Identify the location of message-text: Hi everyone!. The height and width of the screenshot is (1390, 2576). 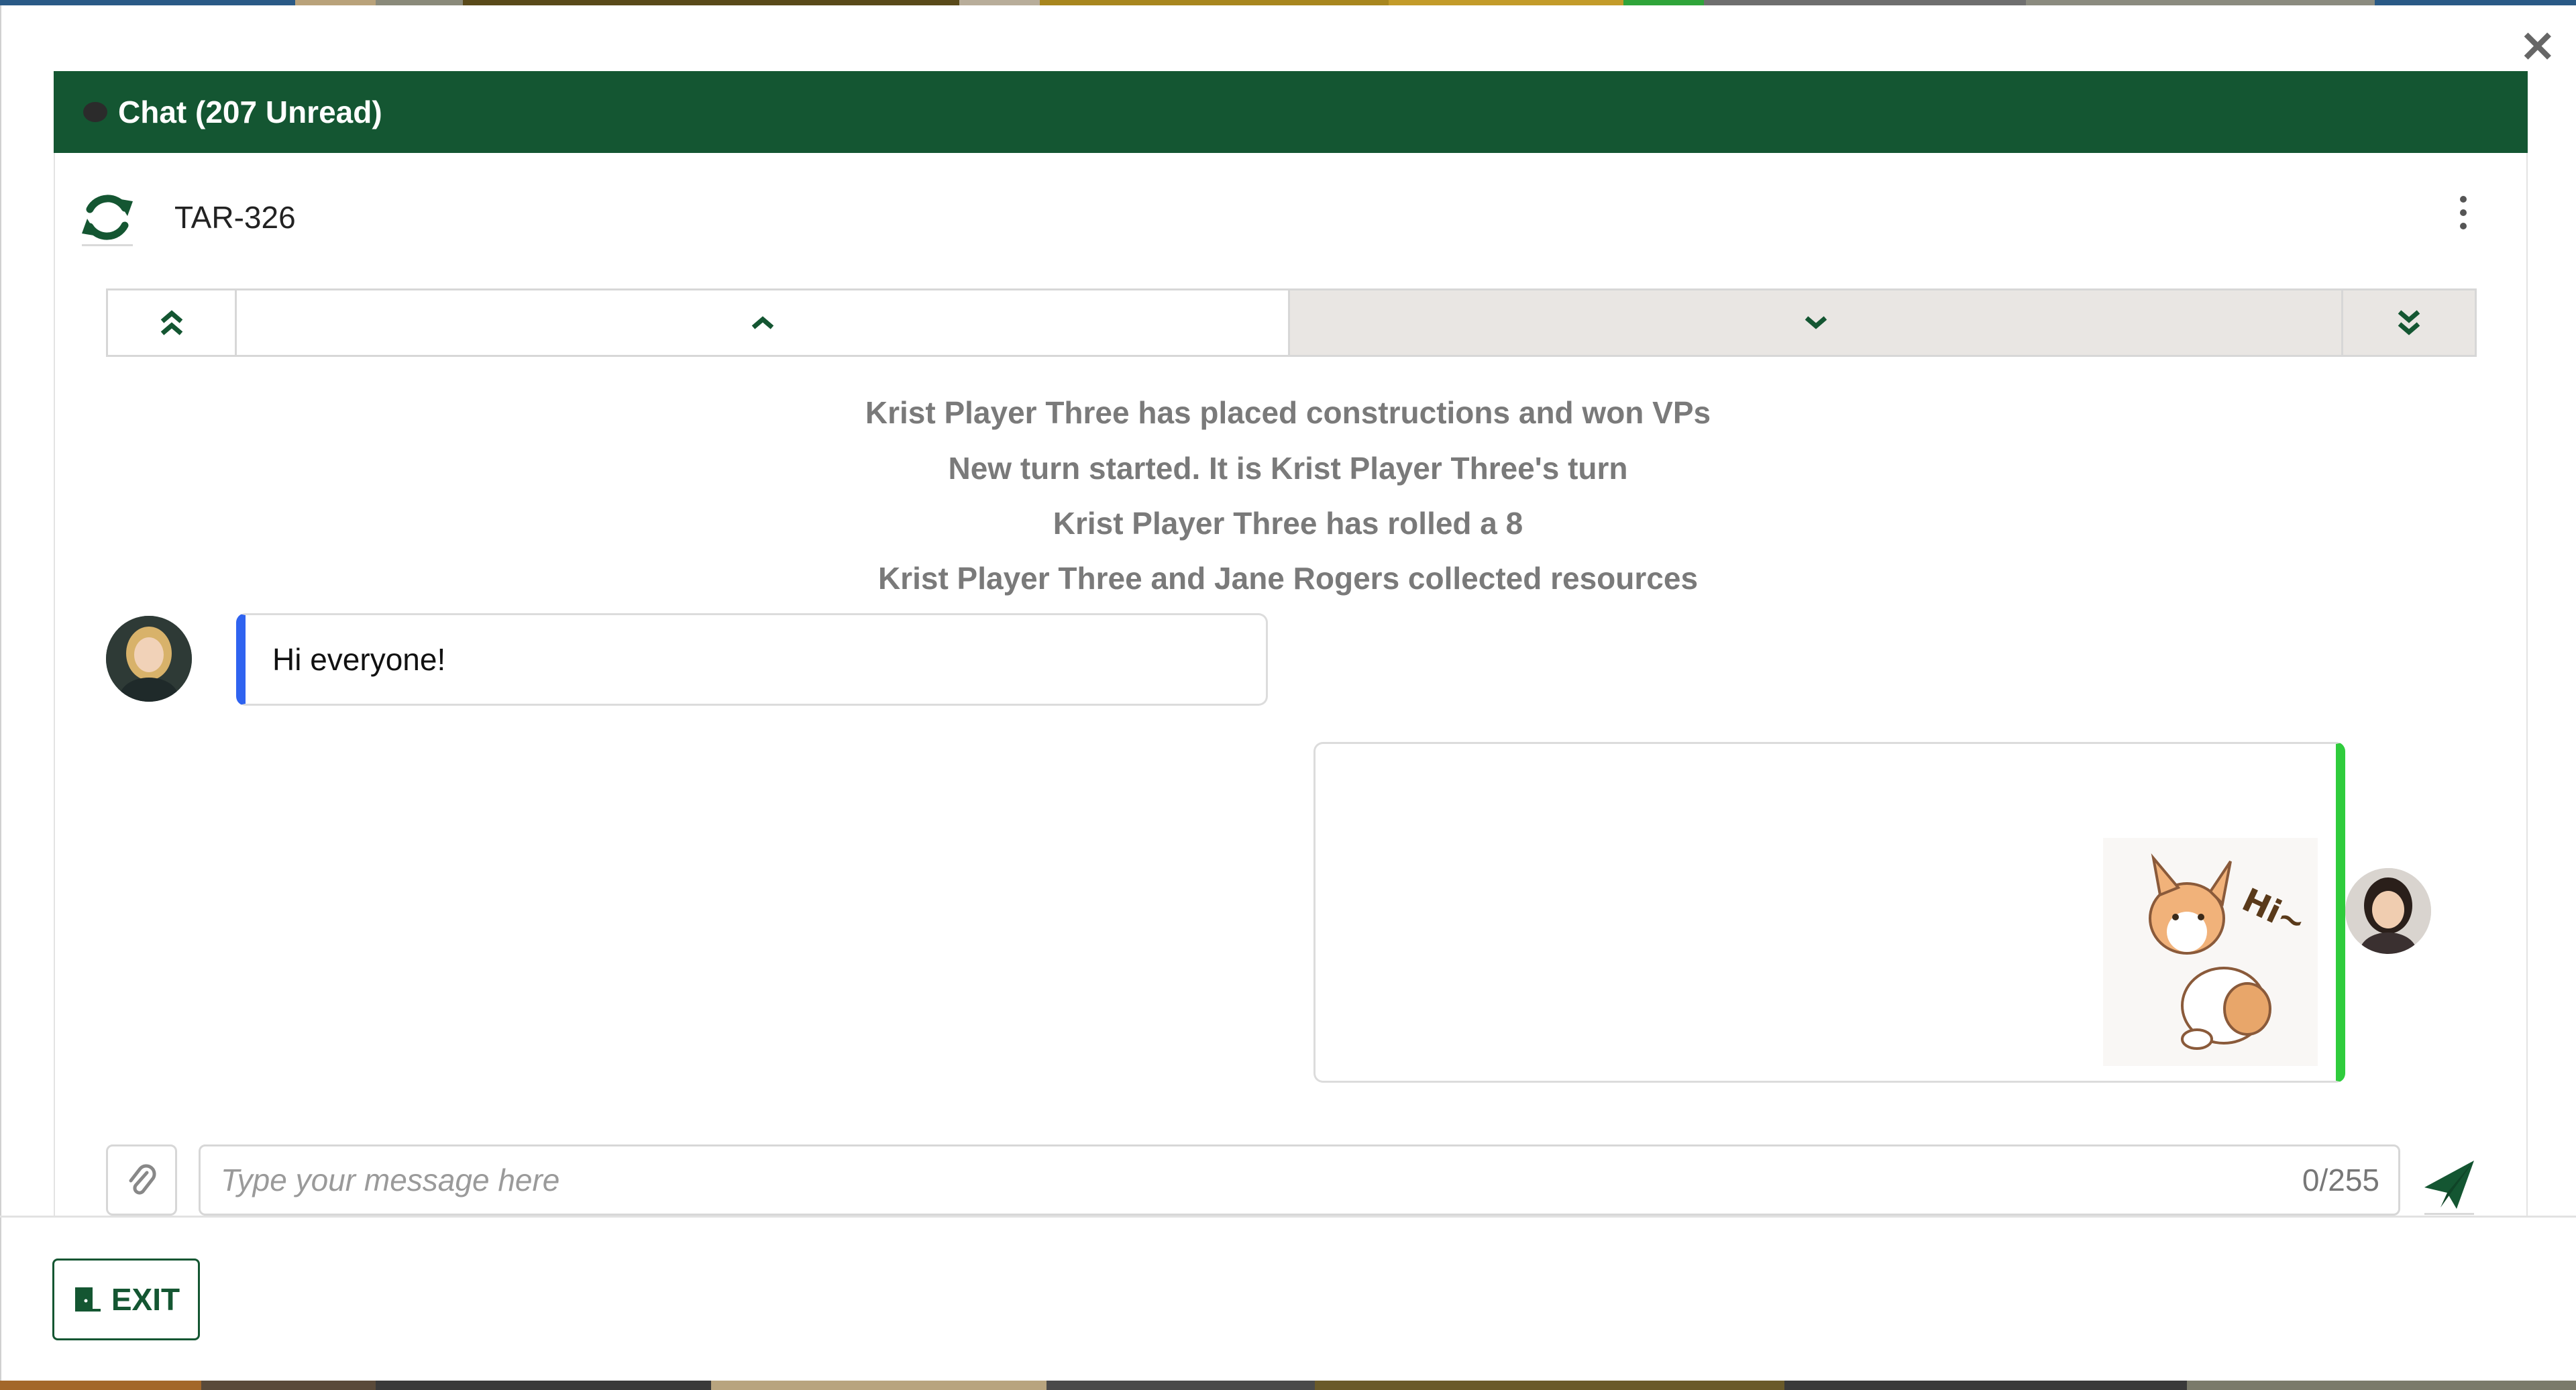
(359, 659).